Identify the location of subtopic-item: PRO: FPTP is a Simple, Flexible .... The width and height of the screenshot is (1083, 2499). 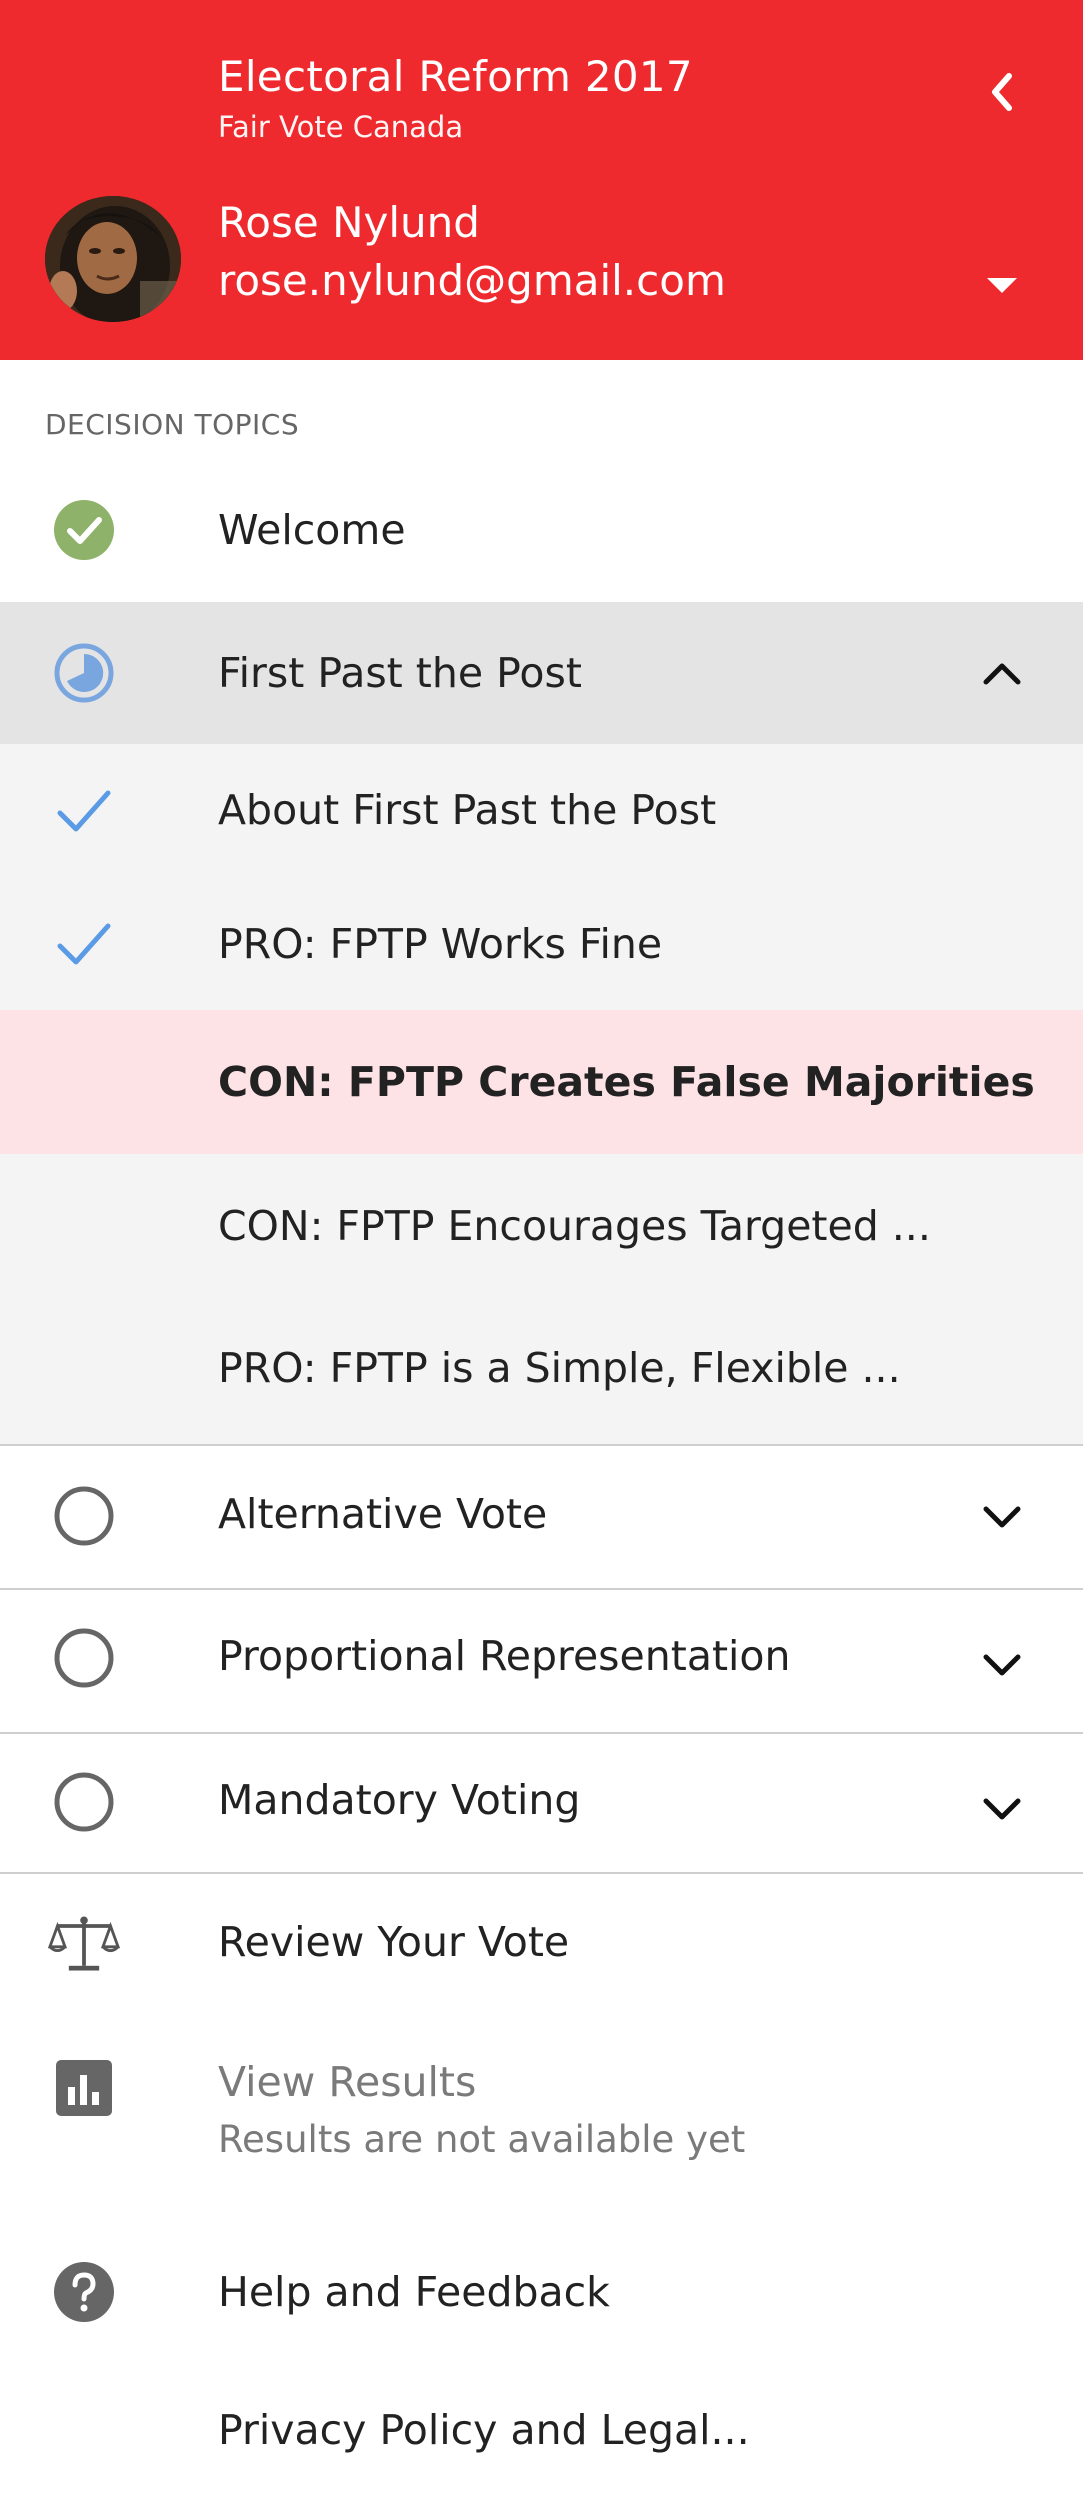
(541, 1372).